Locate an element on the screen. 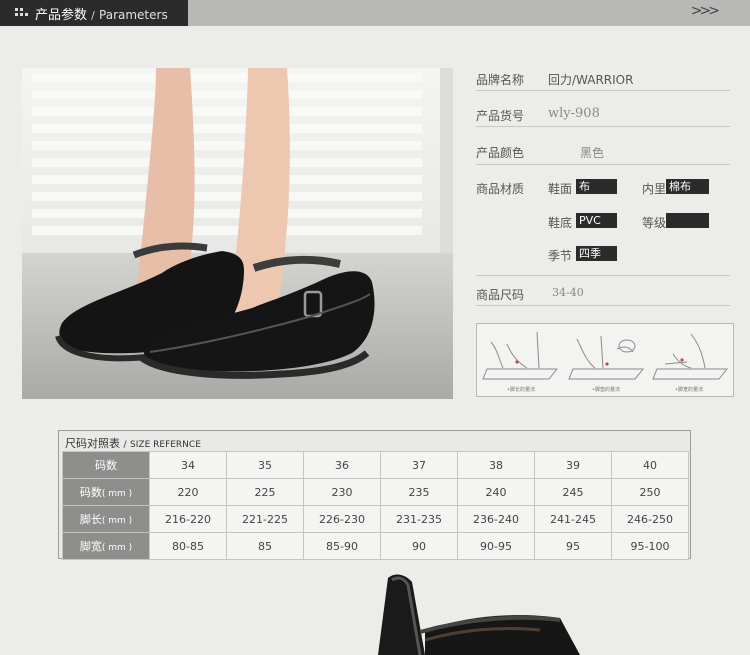 The width and height of the screenshot is (750, 655). size-row-header: 码数( mm ) is located at coordinates (106, 492).